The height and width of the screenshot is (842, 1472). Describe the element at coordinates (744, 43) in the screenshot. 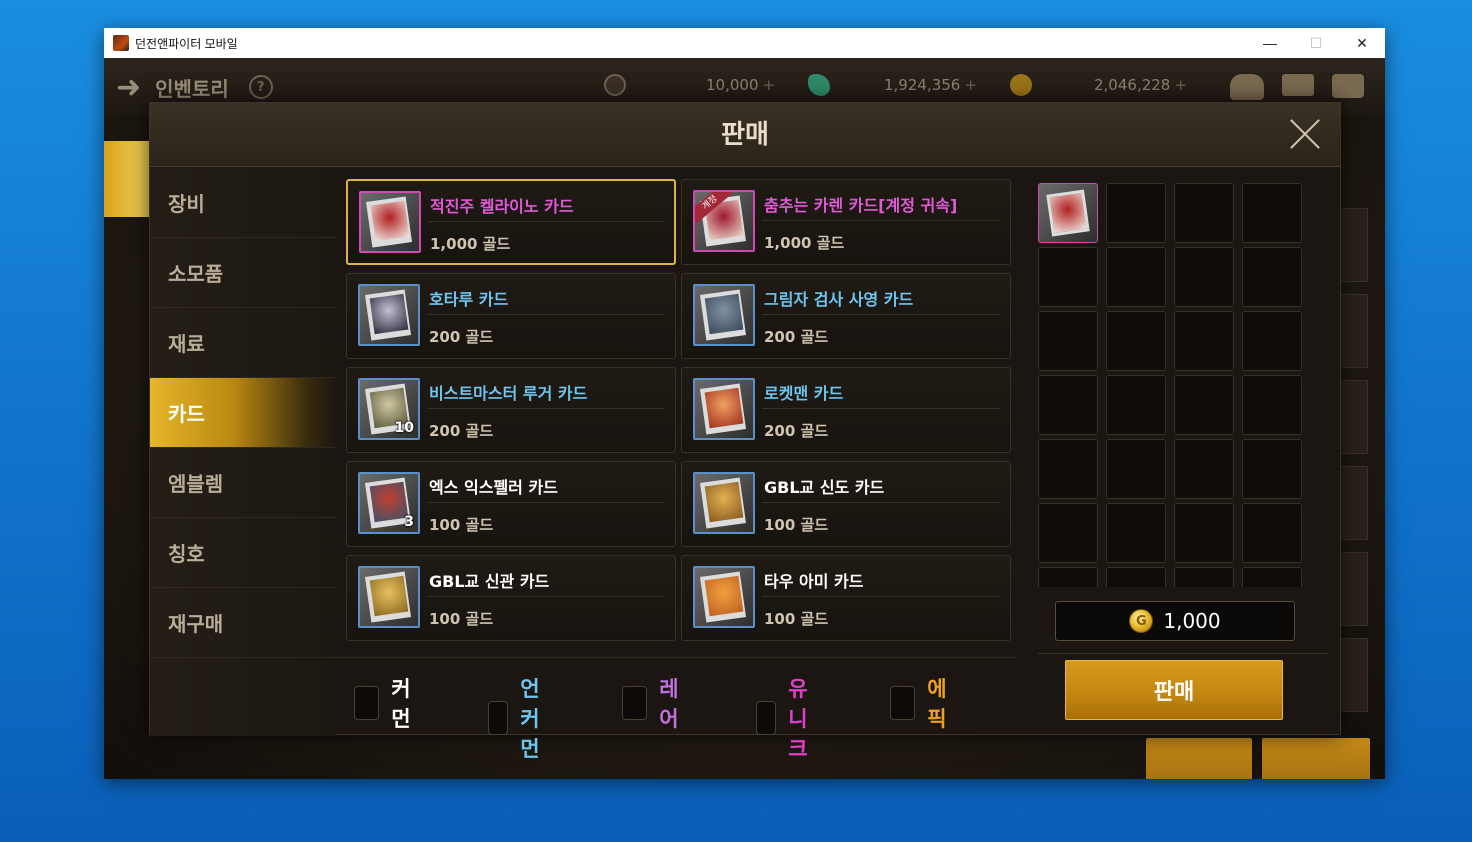

I see `title-bar: 던전앤파이터 모바일 — ☐ ✕` at that location.